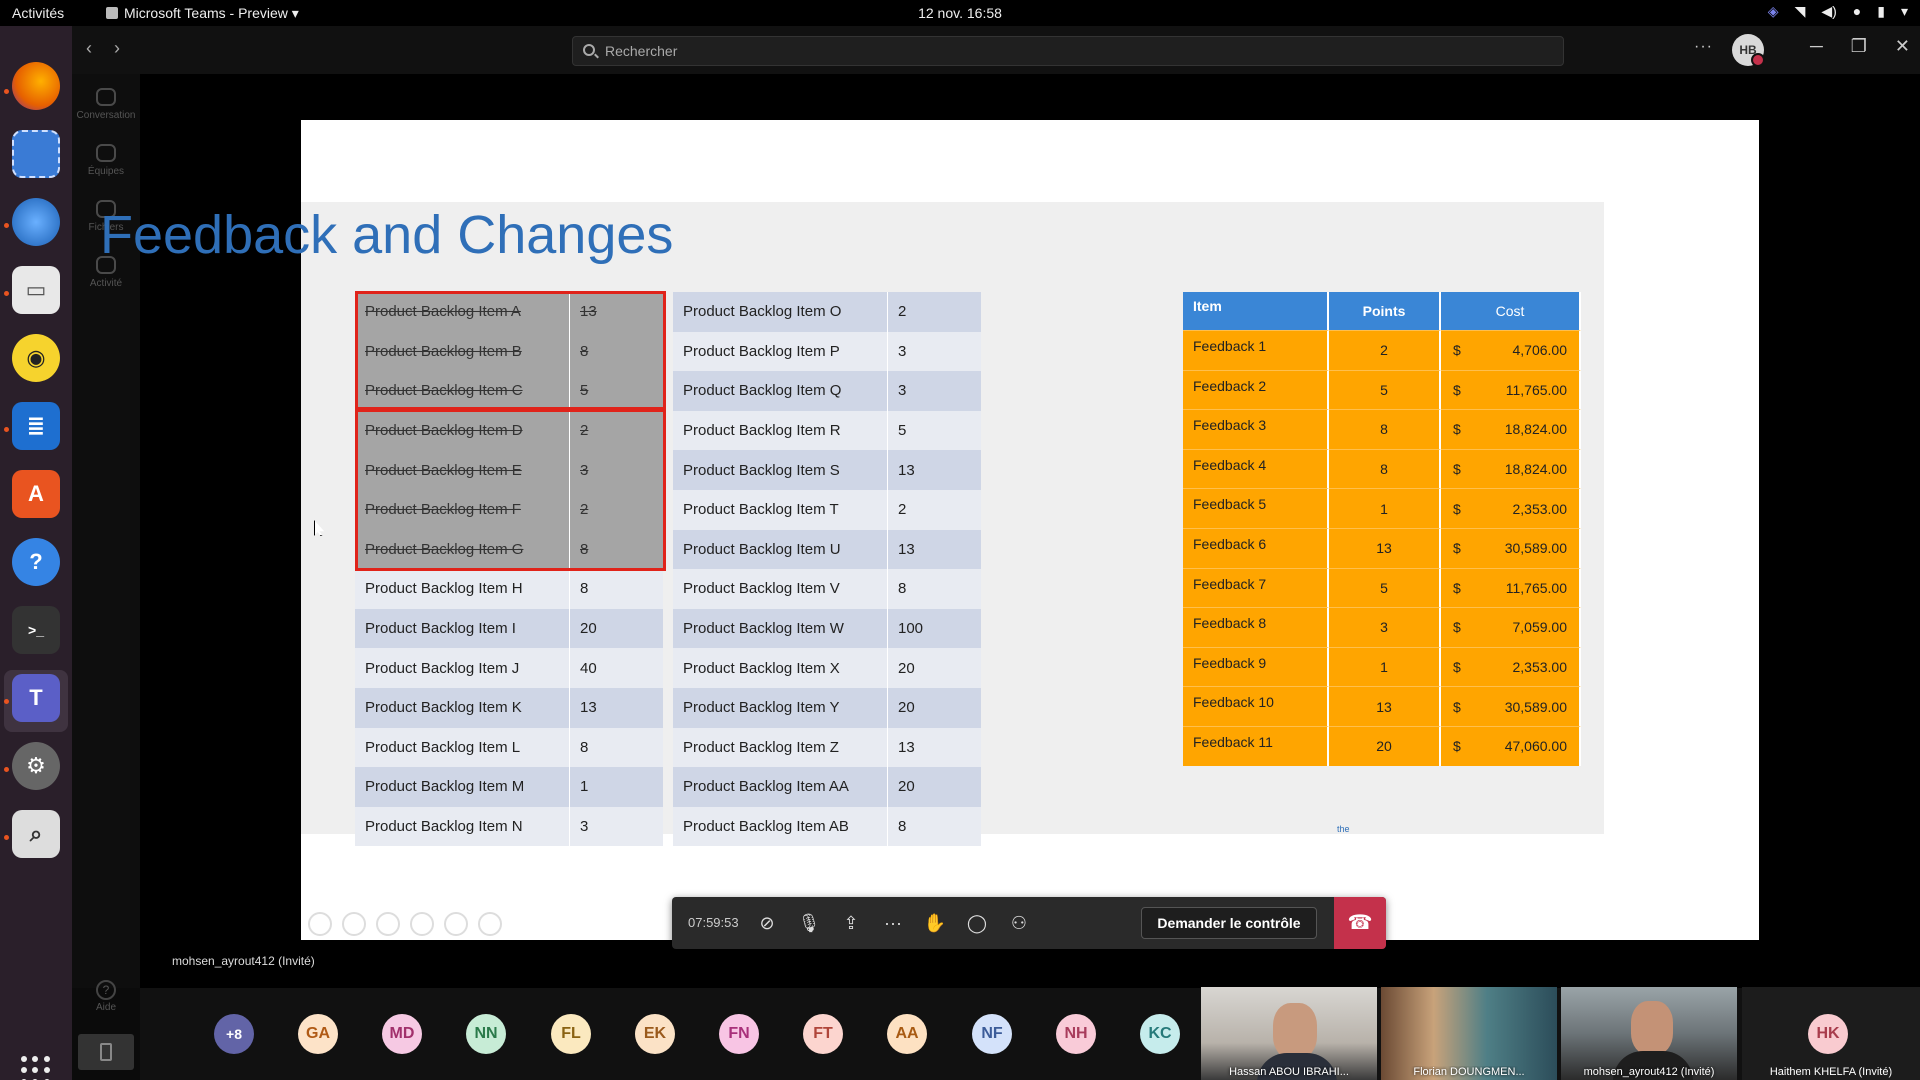 The image size is (1920, 1080). Describe the element at coordinates (486, 1034) in the screenshot. I see `participant-avatar: NN` at that location.